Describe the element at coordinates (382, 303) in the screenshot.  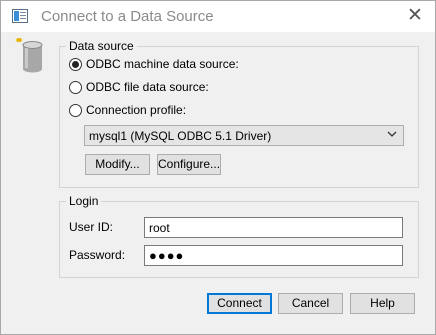
I see `help-button: Help` at that location.